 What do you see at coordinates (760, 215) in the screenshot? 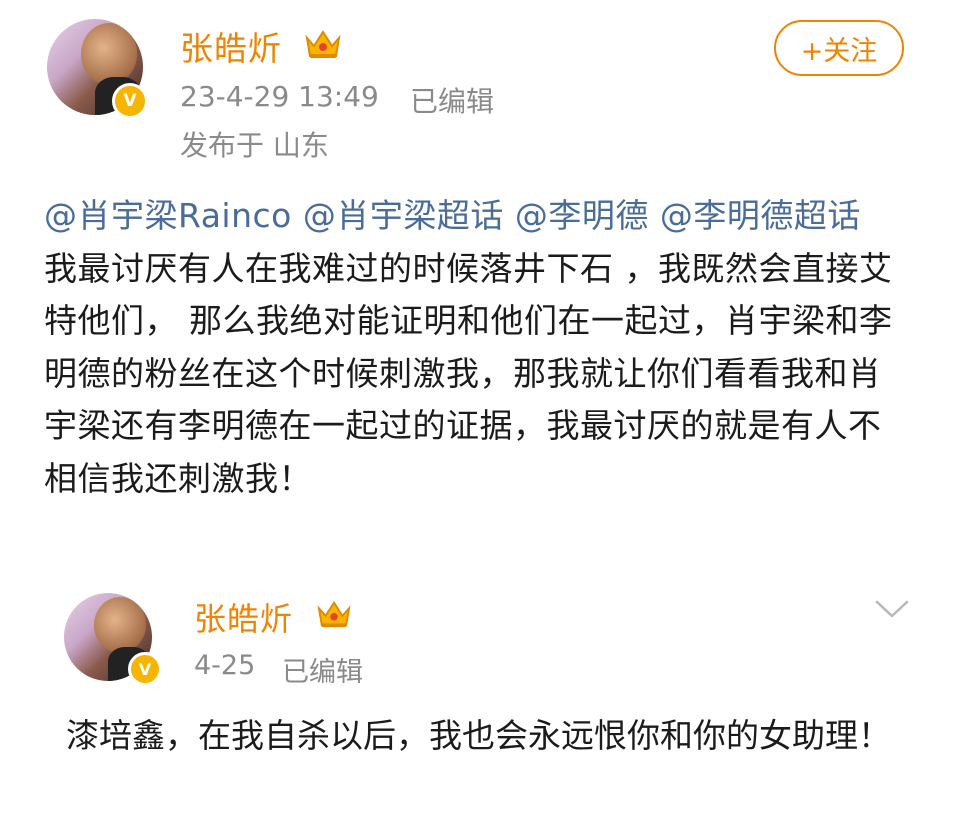
I see `mention-link: @李明德超话` at bounding box center [760, 215].